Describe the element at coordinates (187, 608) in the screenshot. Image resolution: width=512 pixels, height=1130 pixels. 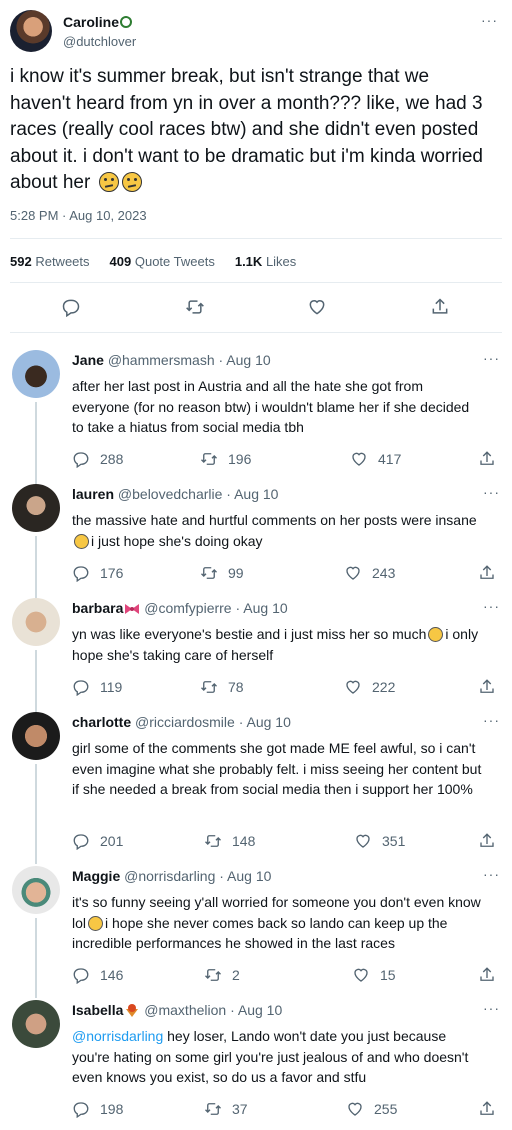
I see `author-handle: @comfypierre` at that location.